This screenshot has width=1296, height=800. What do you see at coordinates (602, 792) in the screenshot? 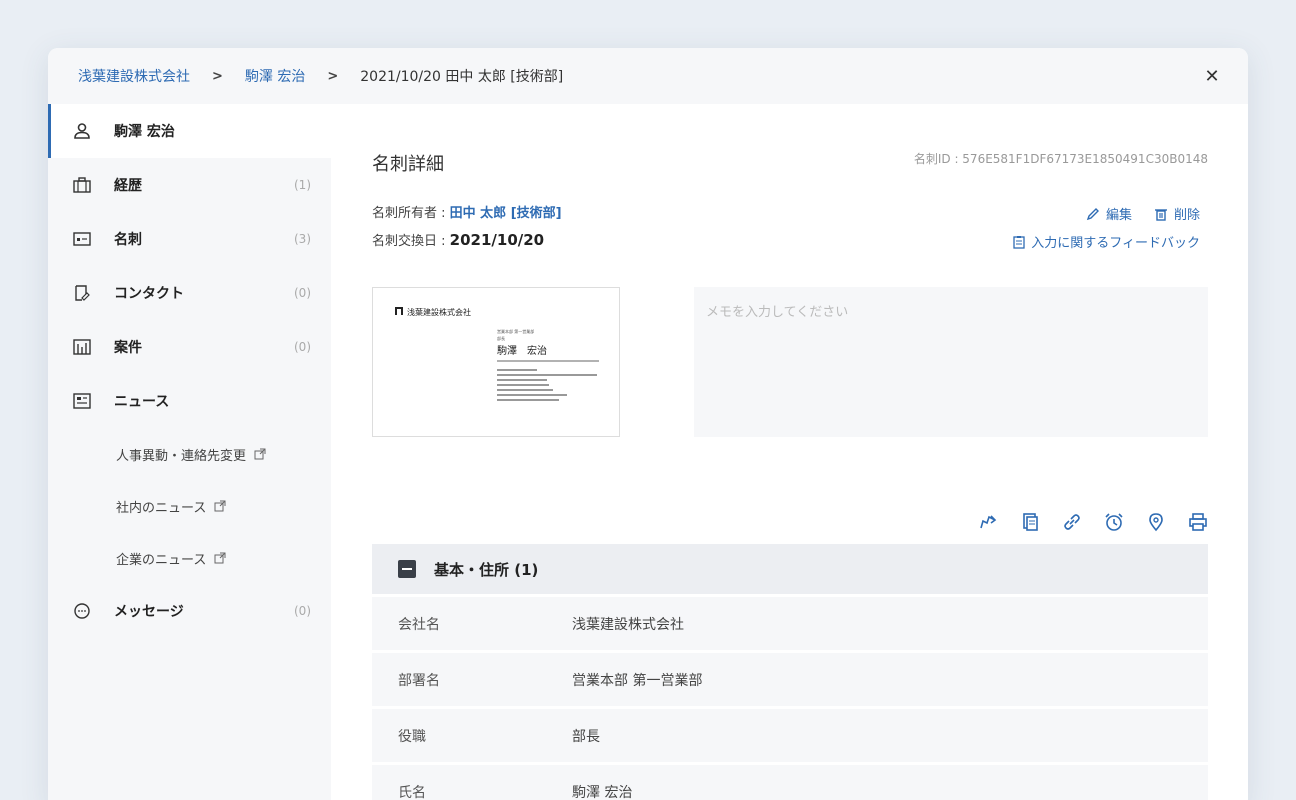
I see `field-value: 駒澤 宏治` at bounding box center [602, 792].